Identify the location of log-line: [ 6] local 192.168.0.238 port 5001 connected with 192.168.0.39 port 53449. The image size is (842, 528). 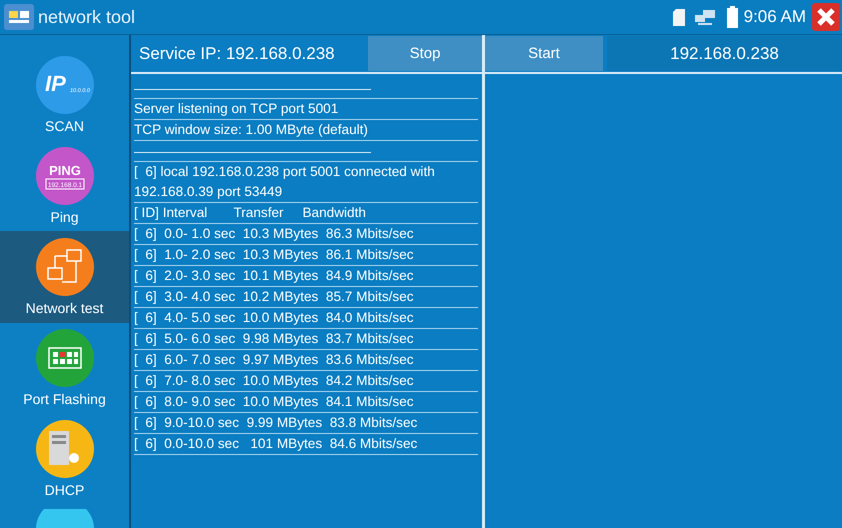
(306, 182).